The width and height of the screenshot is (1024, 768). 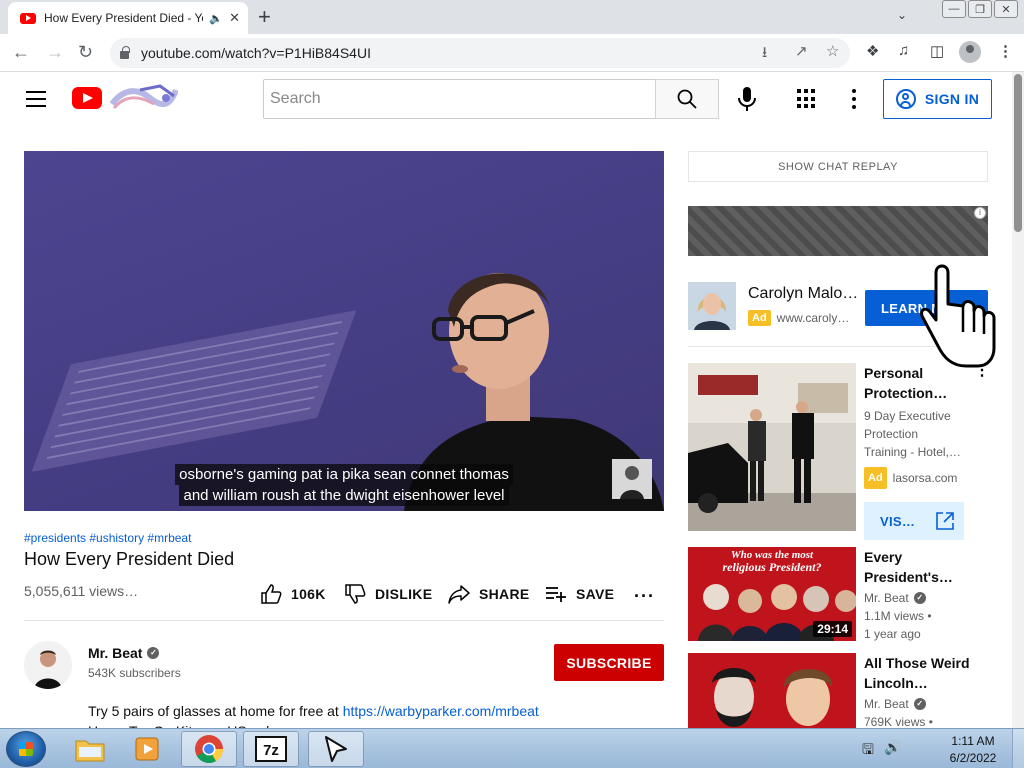 What do you see at coordinates (801, 51) in the screenshot?
I see `share-page-icon: ↗` at bounding box center [801, 51].